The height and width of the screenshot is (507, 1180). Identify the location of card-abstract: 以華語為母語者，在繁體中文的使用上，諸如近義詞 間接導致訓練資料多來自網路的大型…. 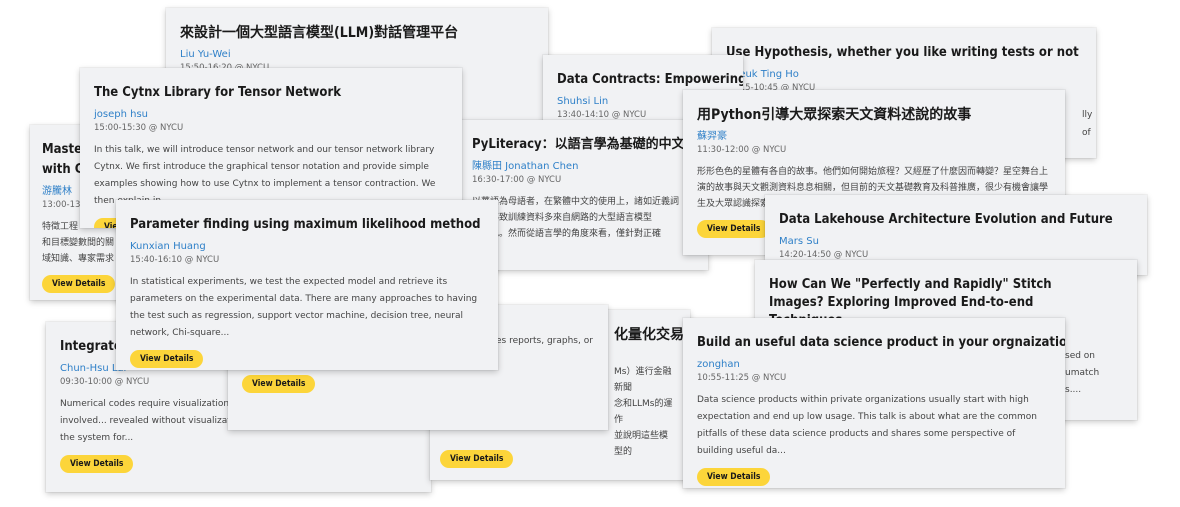
(576, 218).